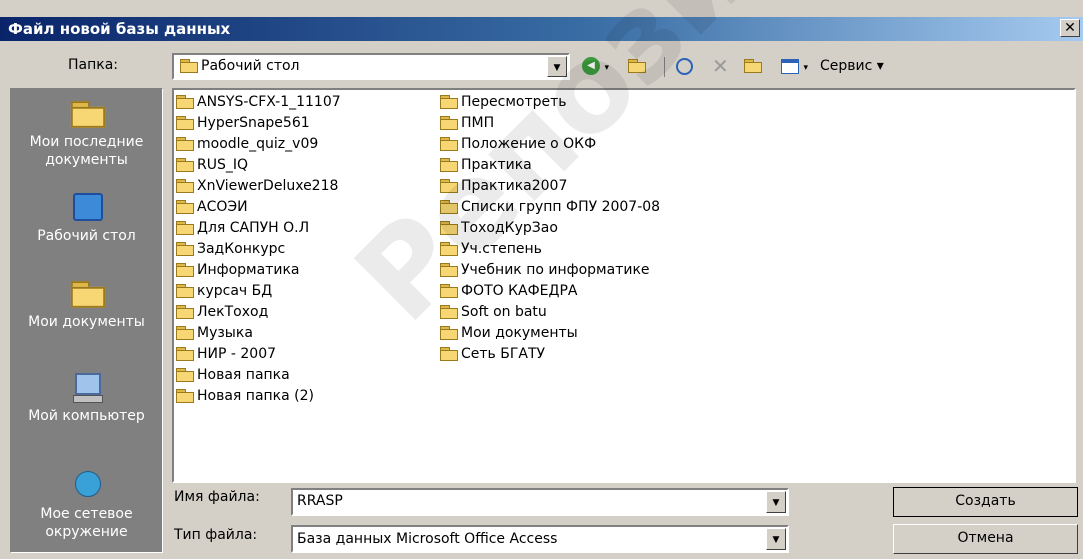  I want to click on file-item: Учебник по информатике, so click(550, 270).